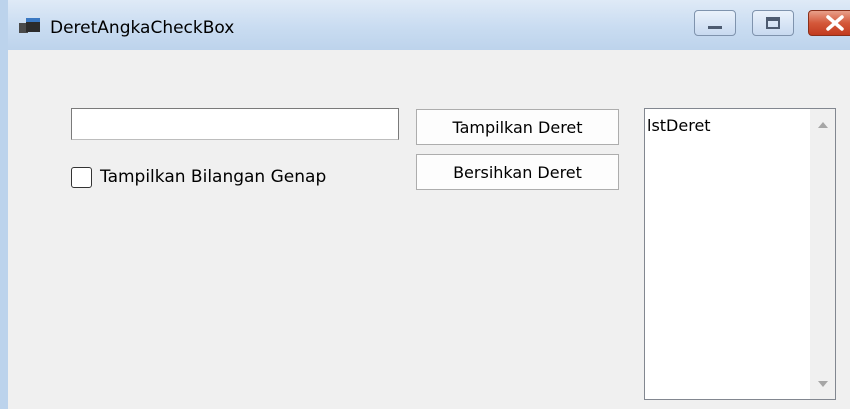  What do you see at coordinates (835, 23) in the screenshot?
I see `close-icon` at bounding box center [835, 23].